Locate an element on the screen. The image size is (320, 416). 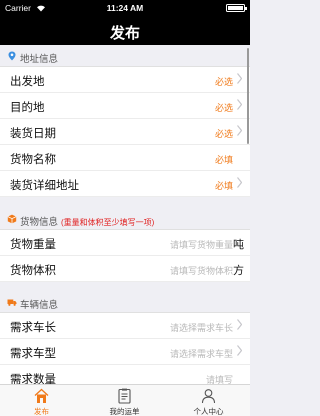
cargo-volume-label: 货物体积 is located at coordinates (33, 271).